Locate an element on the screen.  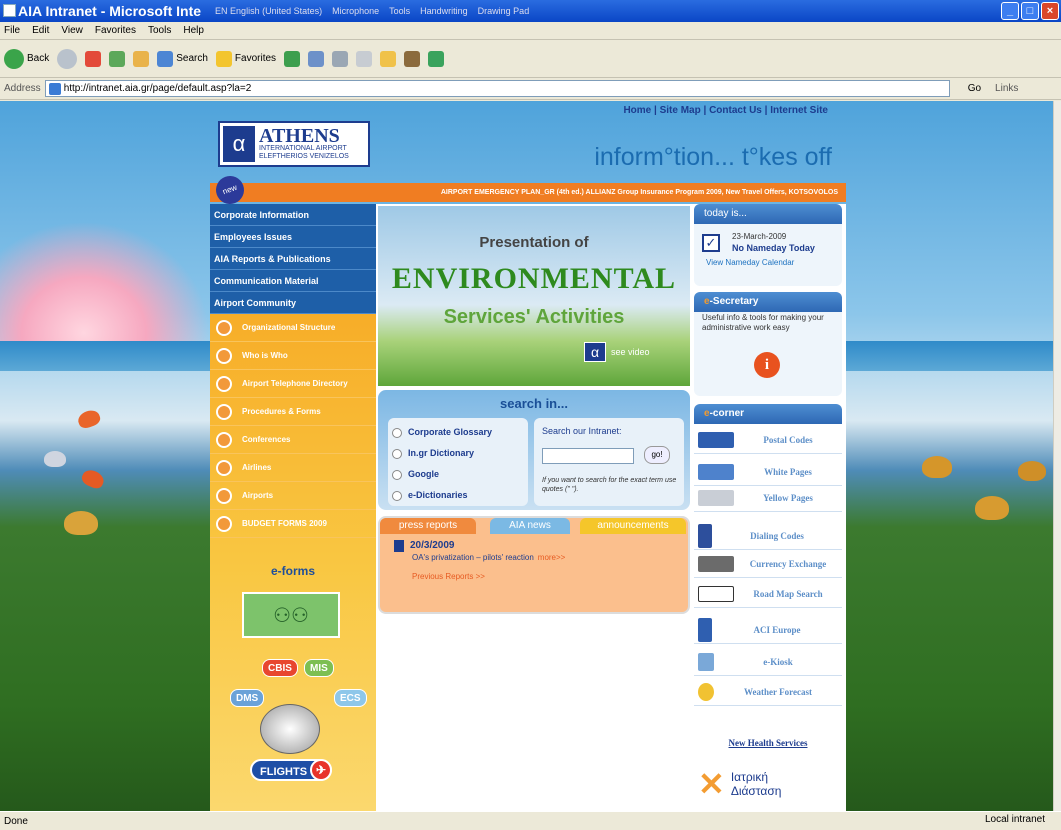
menu-view: View is located at coordinates (72, 30).